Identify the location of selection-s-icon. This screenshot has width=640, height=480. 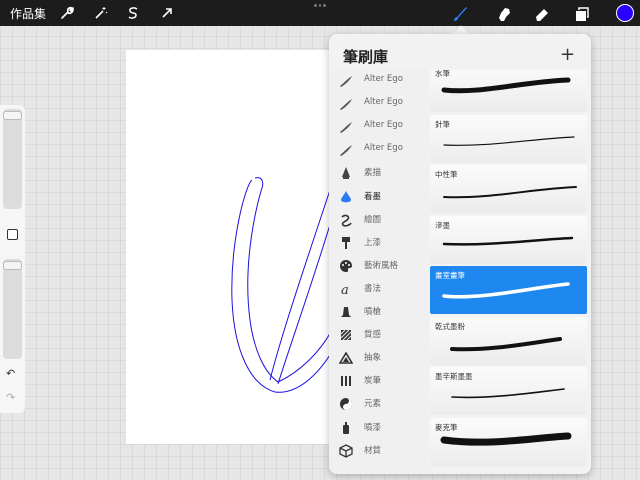
(133, 13).